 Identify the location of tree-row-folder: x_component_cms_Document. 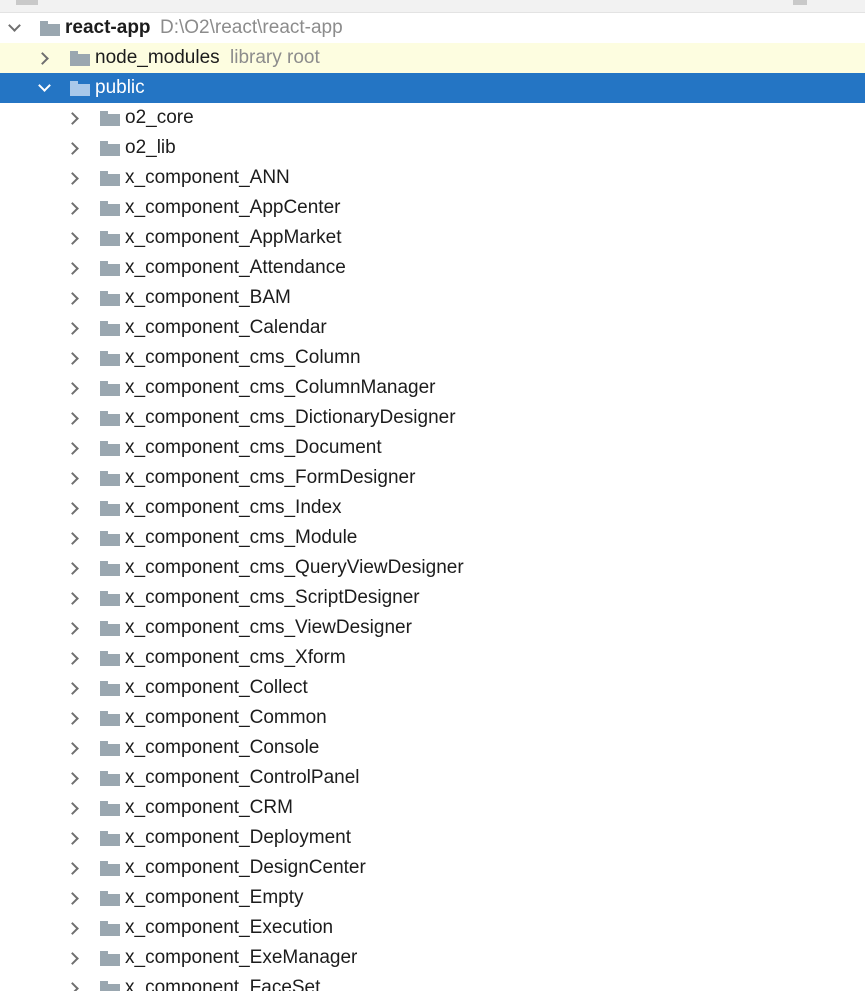
(432, 448).